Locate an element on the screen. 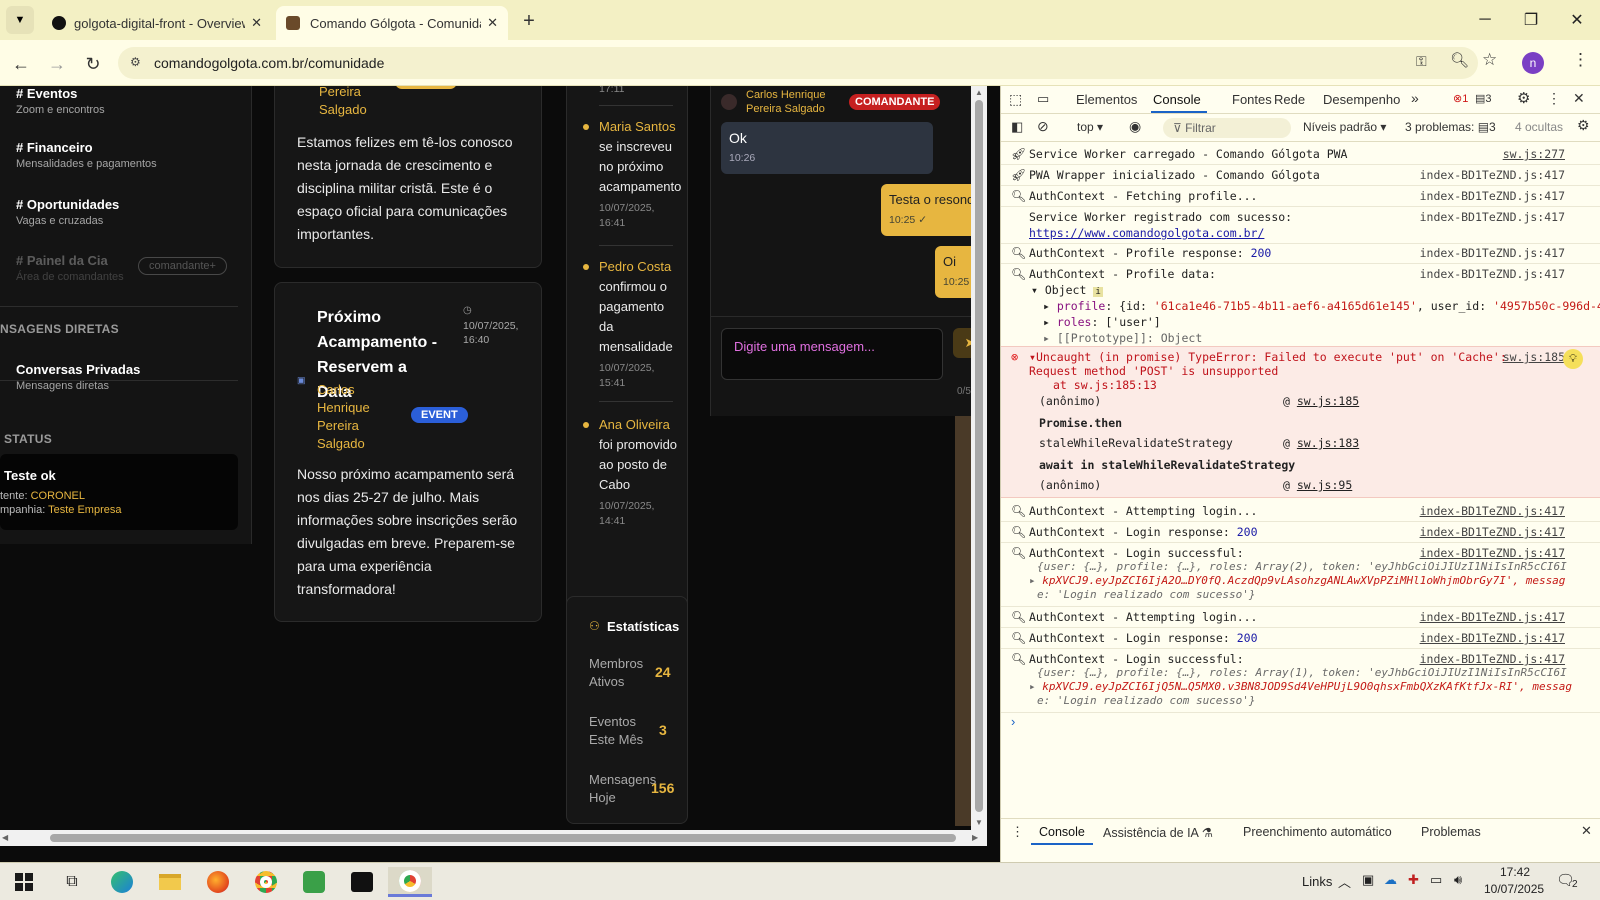 Image resolution: width=1600 pixels, height=900 pixels. file-explorer-icon is located at coordinates (170, 882).